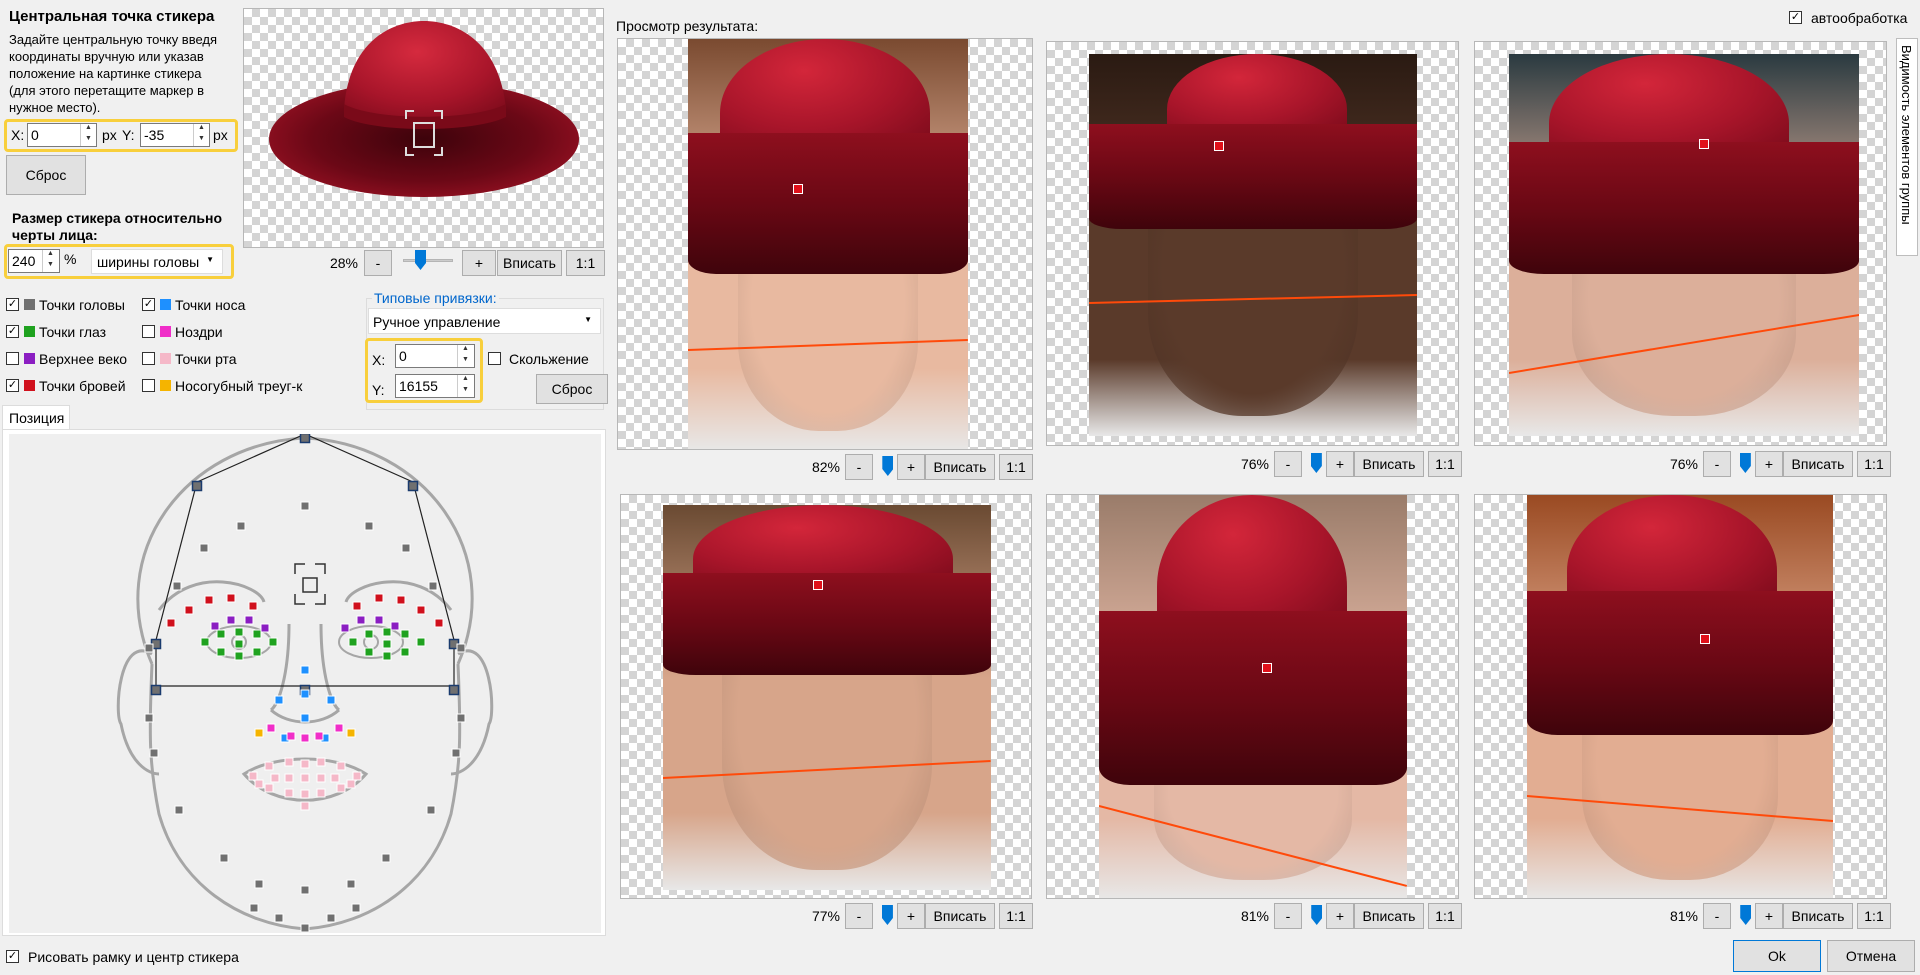  What do you see at coordinates (585, 263) in the screenshot?
I see `sticker-one-to-one-button: 1:1` at bounding box center [585, 263].